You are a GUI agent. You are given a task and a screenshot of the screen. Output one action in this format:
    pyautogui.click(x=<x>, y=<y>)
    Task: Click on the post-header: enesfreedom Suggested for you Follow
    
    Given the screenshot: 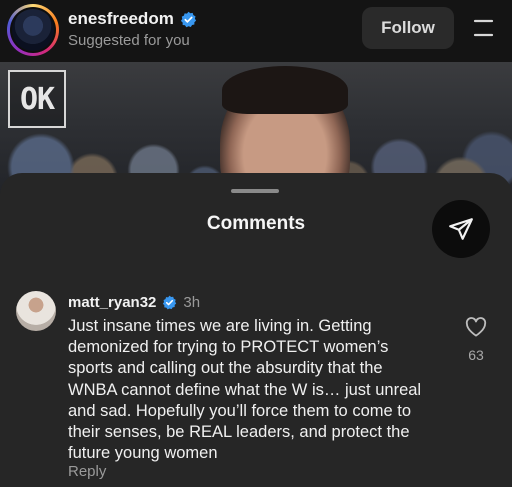 What is the action you would take?
    pyautogui.click(x=256, y=31)
    